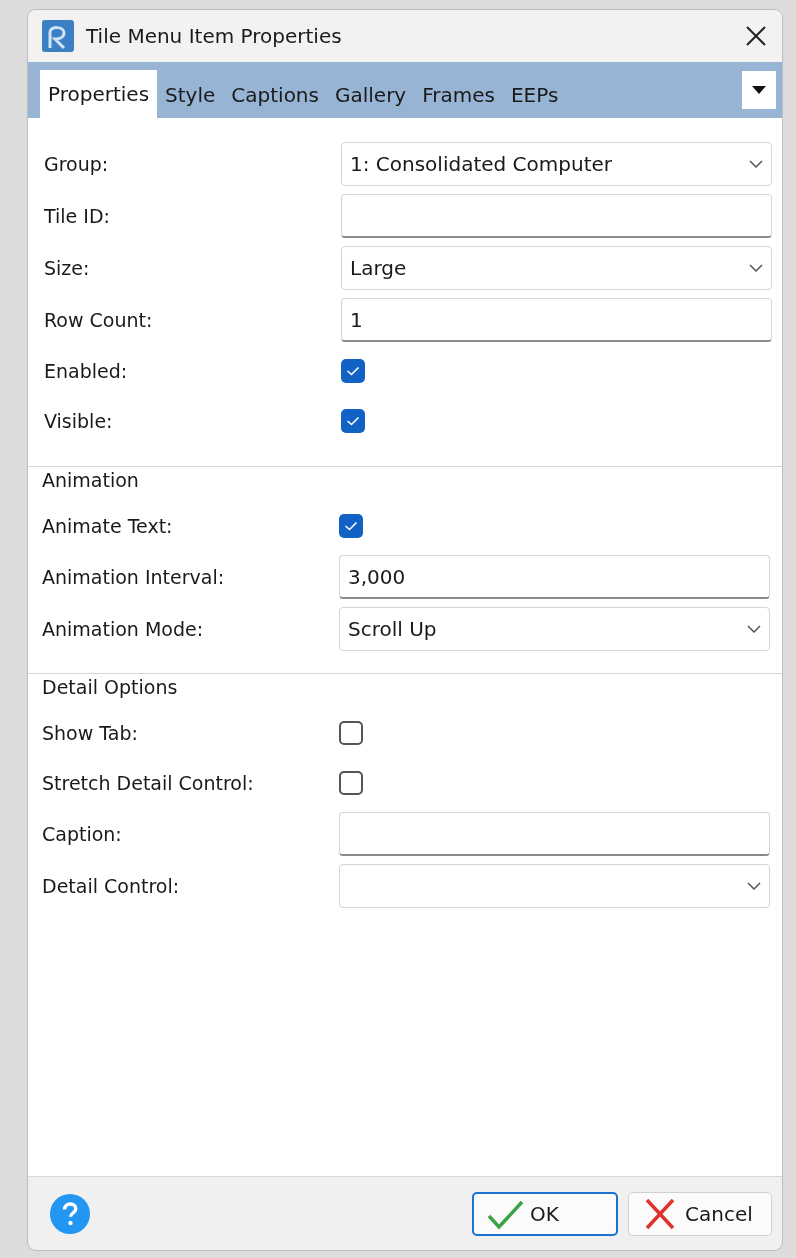 Image resolution: width=796 pixels, height=1258 pixels. I want to click on field-label: Enabled:, so click(86, 371).